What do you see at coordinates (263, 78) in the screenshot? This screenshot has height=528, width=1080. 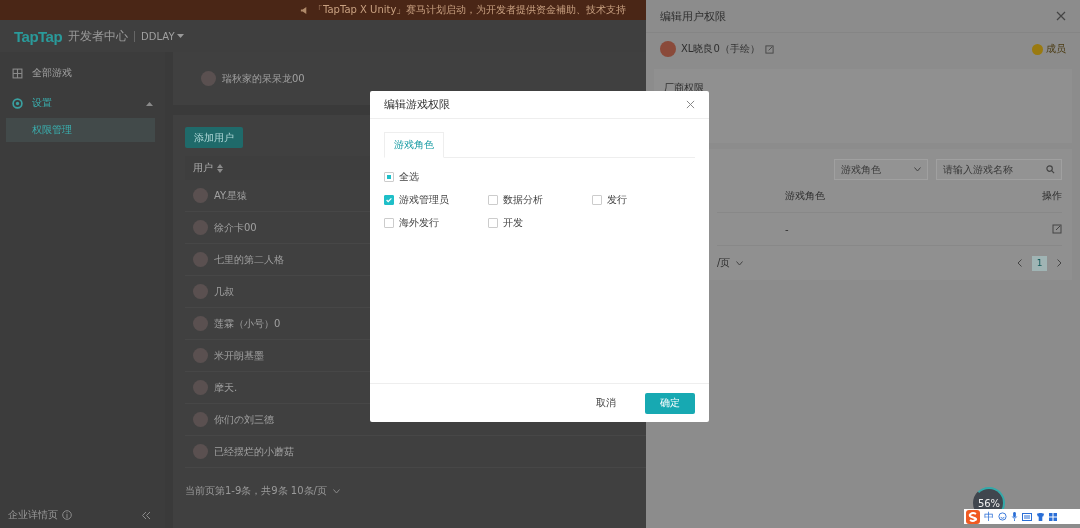 I see `user-name: 瑞秋家的呆呆龙00` at bounding box center [263, 78].